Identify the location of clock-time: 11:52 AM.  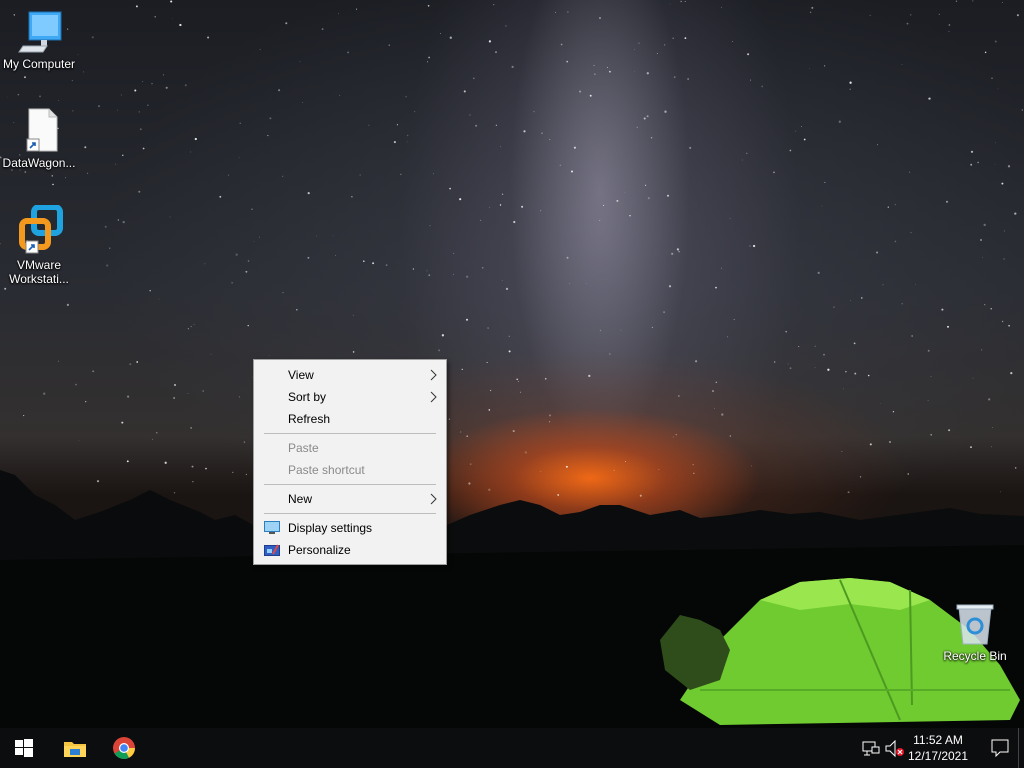
(938, 740).